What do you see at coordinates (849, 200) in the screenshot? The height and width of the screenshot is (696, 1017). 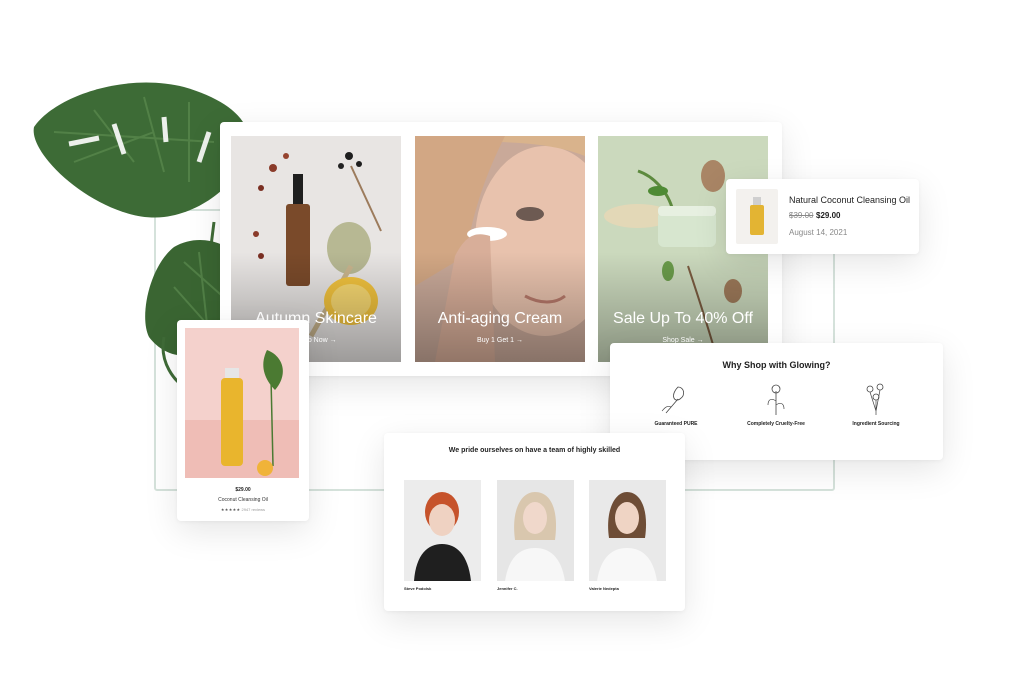 I see `product-name: Natural Coconut Cleansing Oil` at bounding box center [849, 200].